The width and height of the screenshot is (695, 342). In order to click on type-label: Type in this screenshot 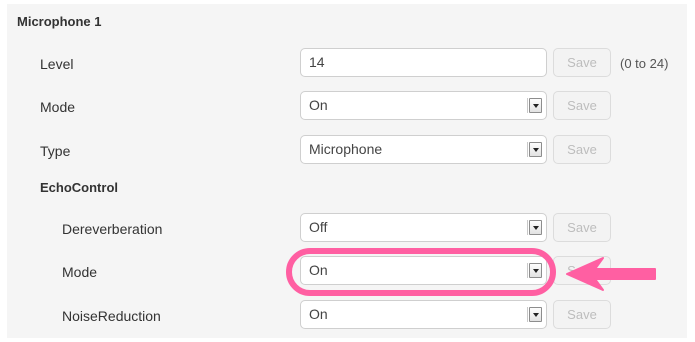, I will do `click(55, 151)`.